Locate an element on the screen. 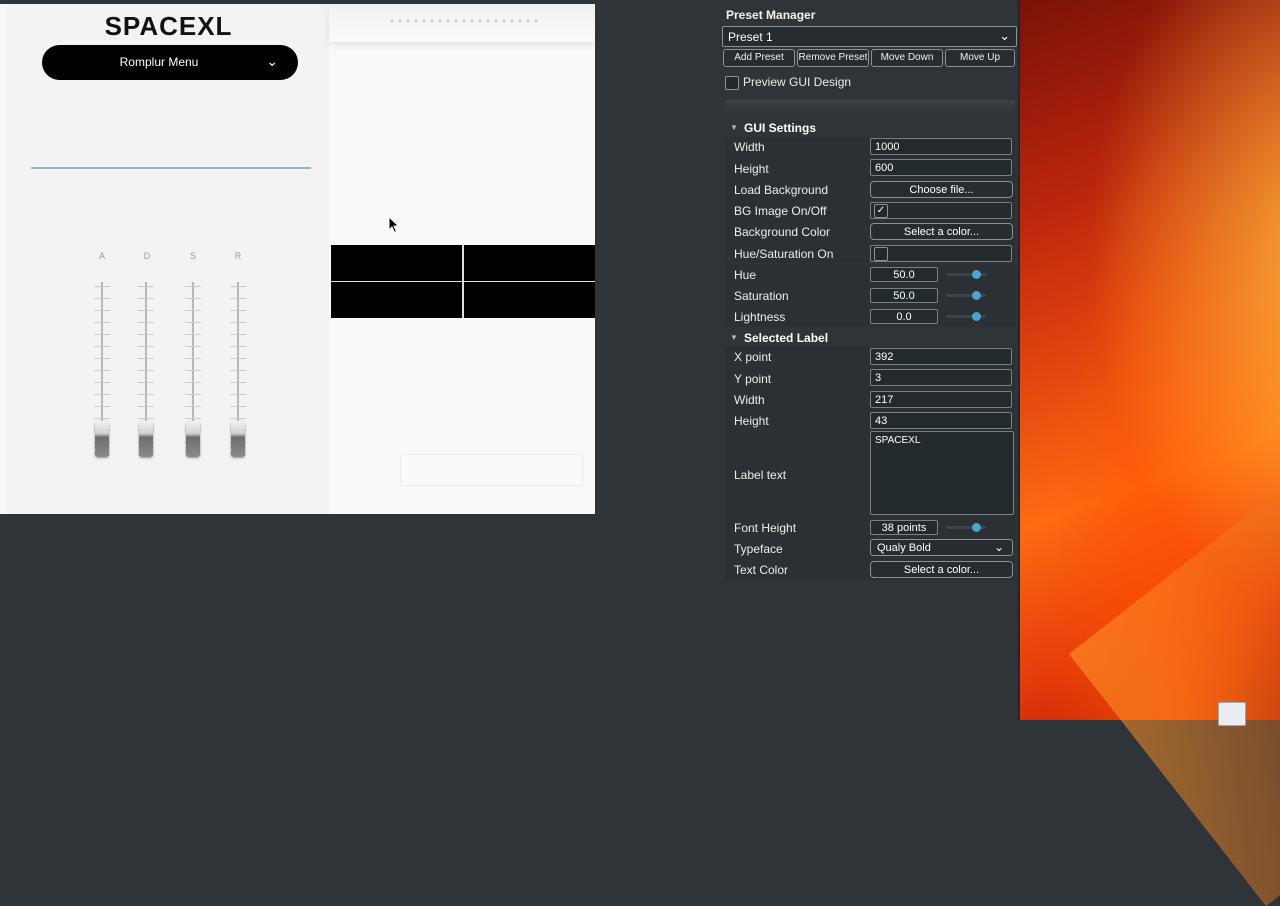  decay-fader is located at coordinates (146, 372).